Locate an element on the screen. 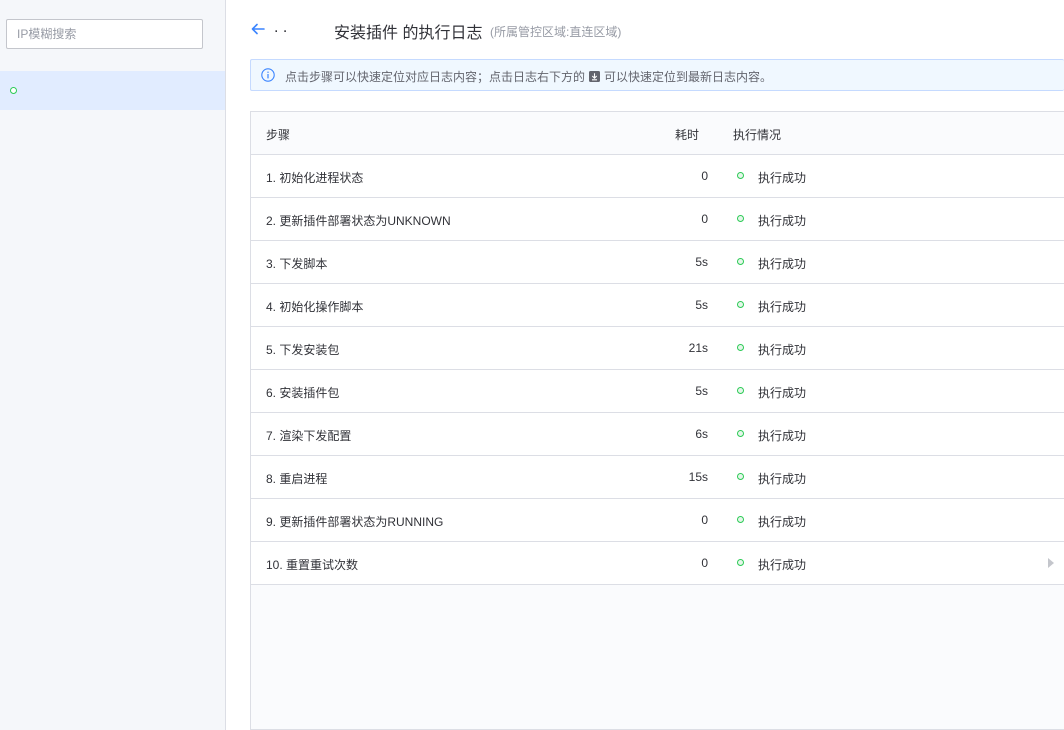 Image resolution: width=1064 pixels, height=730 pixels. column-header-time: 耗时 is located at coordinates (687, 135).